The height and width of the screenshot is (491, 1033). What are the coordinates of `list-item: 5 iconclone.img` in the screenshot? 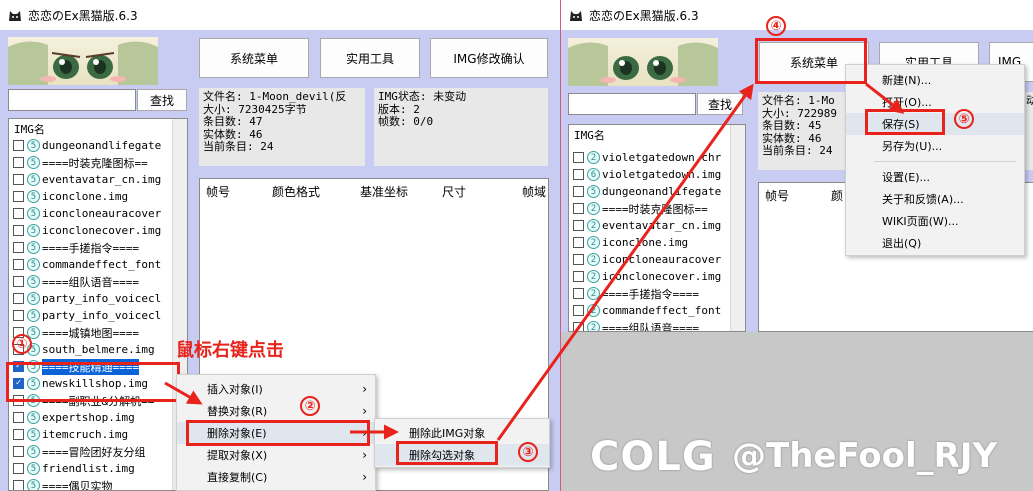 It's located at (100, 196).